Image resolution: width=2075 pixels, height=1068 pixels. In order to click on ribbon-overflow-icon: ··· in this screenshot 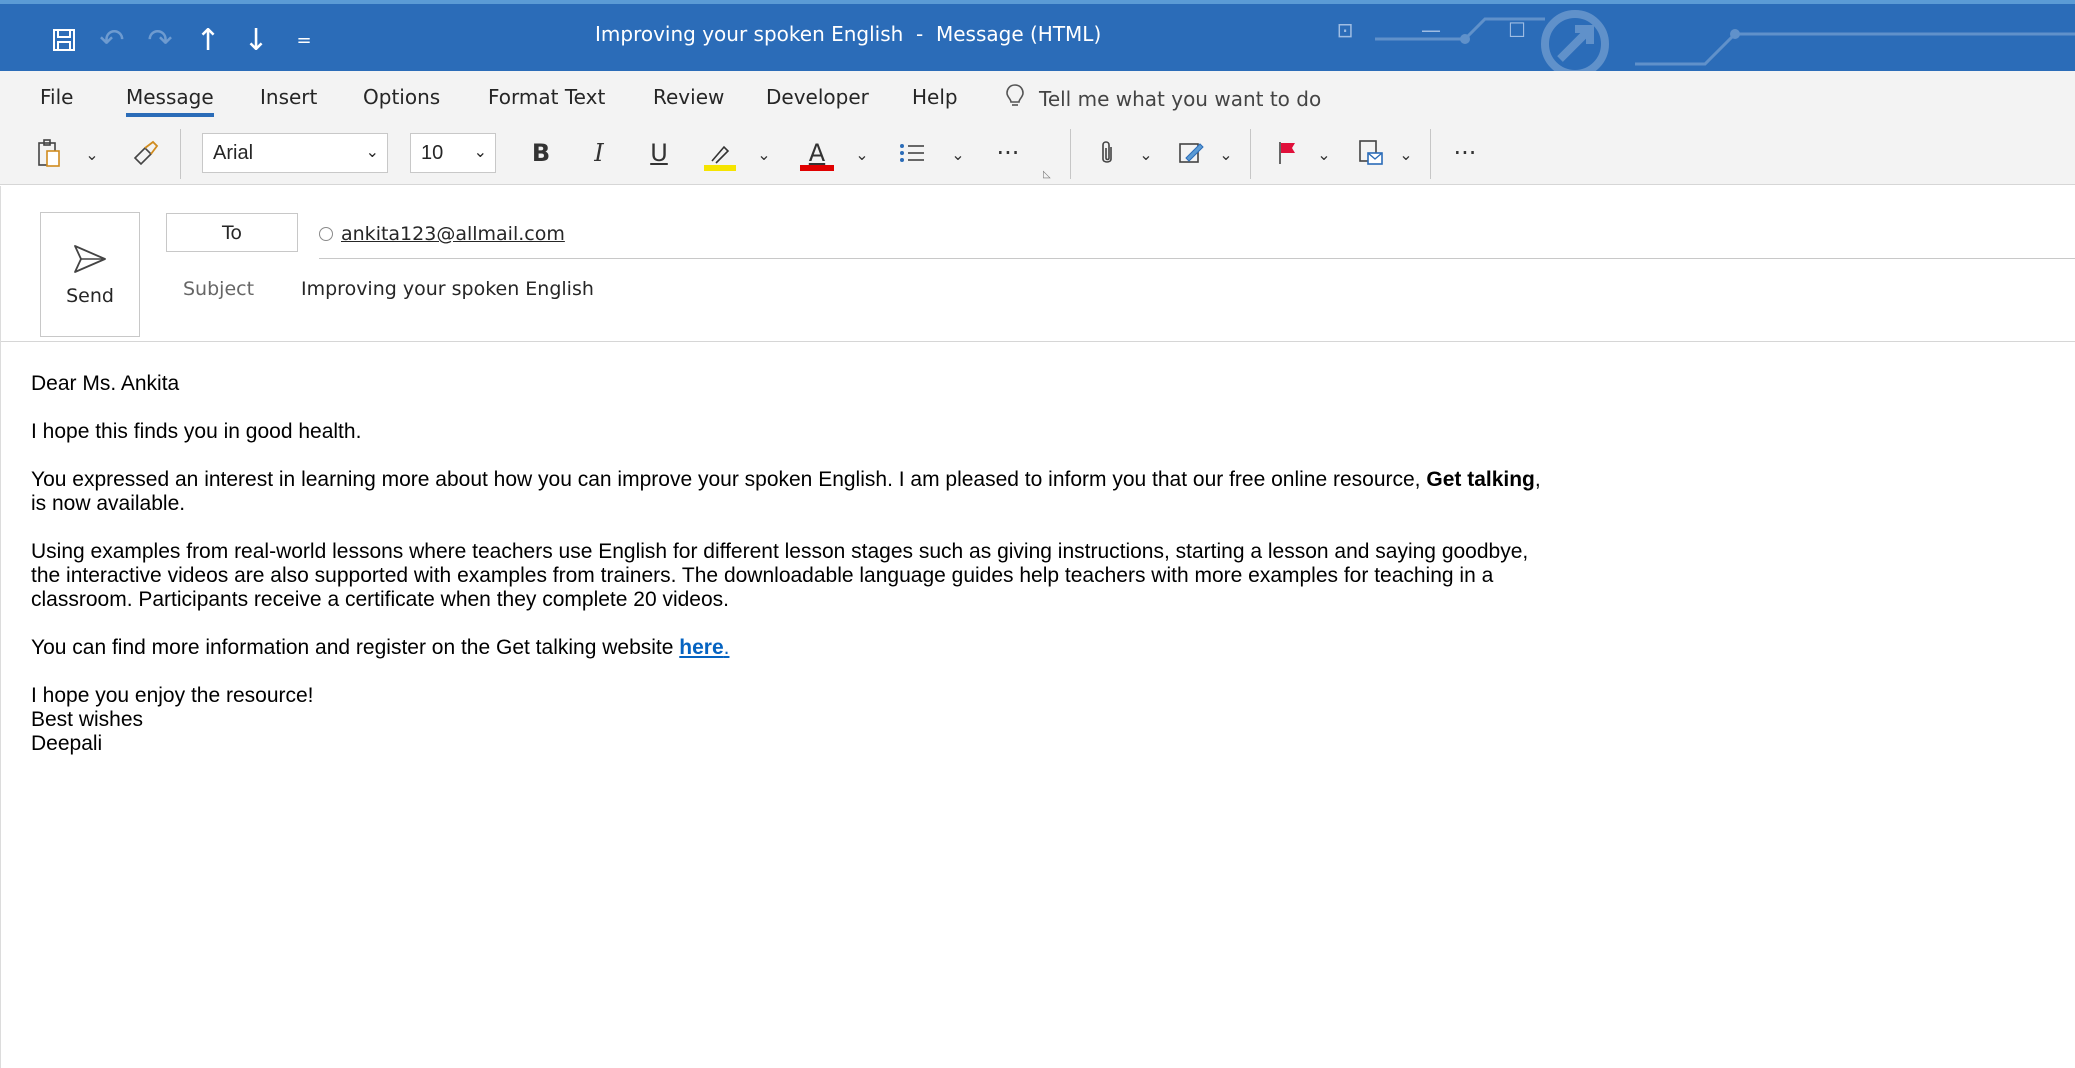, I will do `click(1465, 153)`.